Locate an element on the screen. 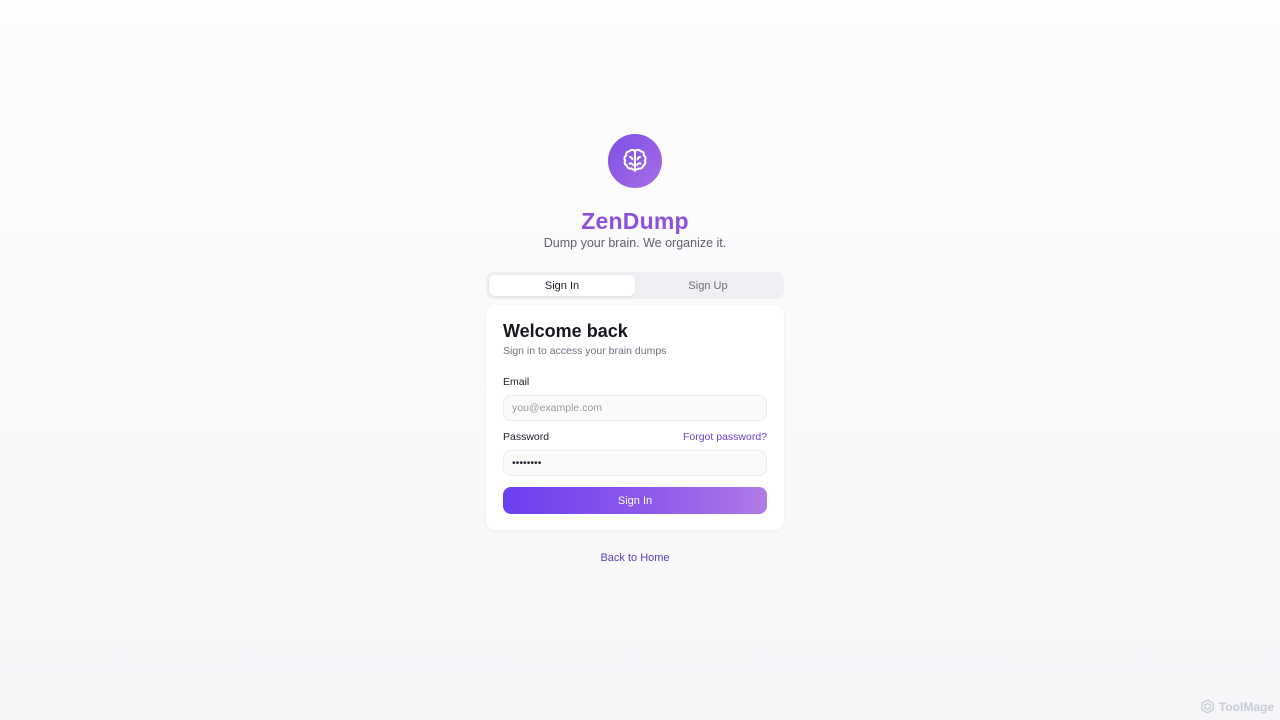 This screenshot has height=720, width=1280. auth-tabs: Sign In Sign Up is located at coordinates (635, 285).